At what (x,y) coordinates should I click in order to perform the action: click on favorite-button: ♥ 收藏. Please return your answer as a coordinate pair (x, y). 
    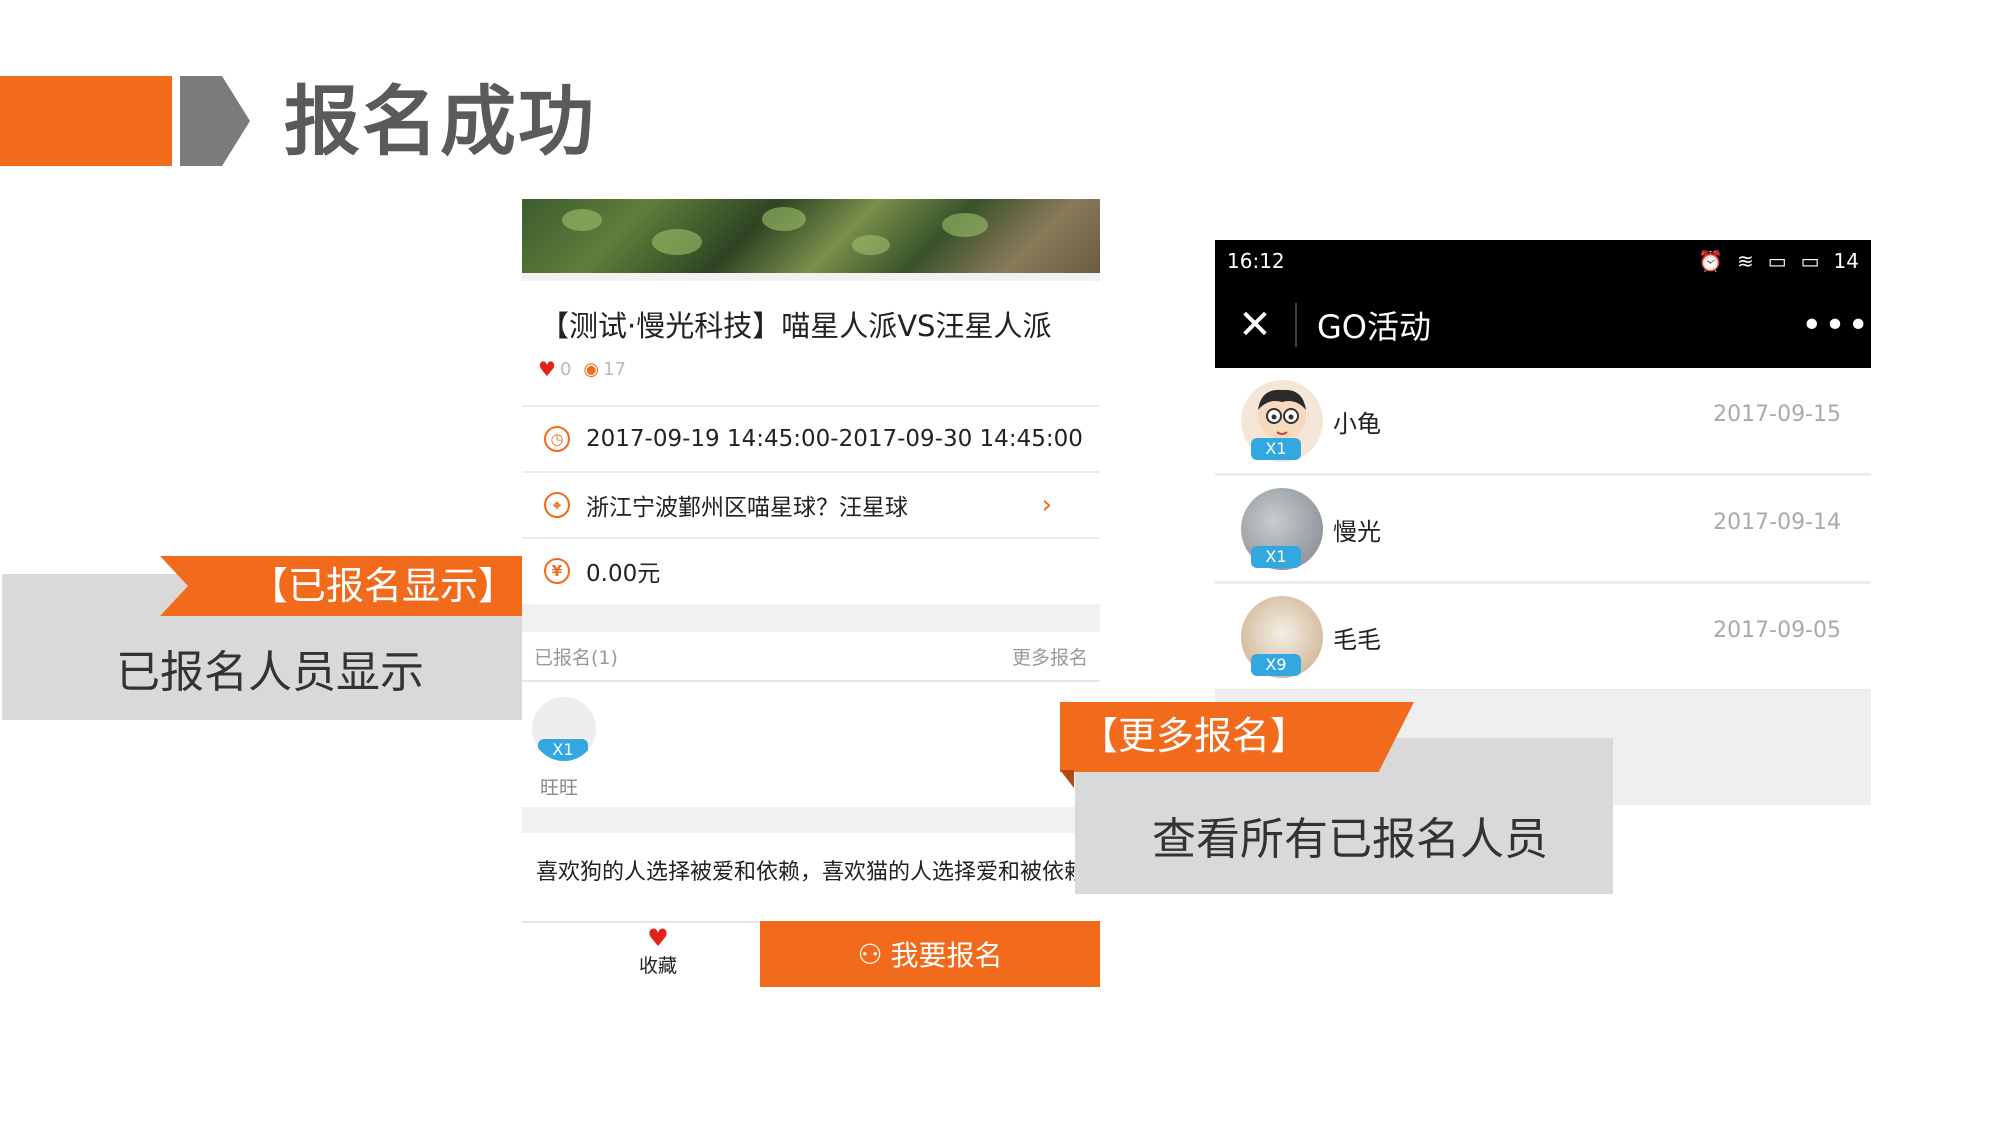
    Looking at the image, I should click on (658, 951).